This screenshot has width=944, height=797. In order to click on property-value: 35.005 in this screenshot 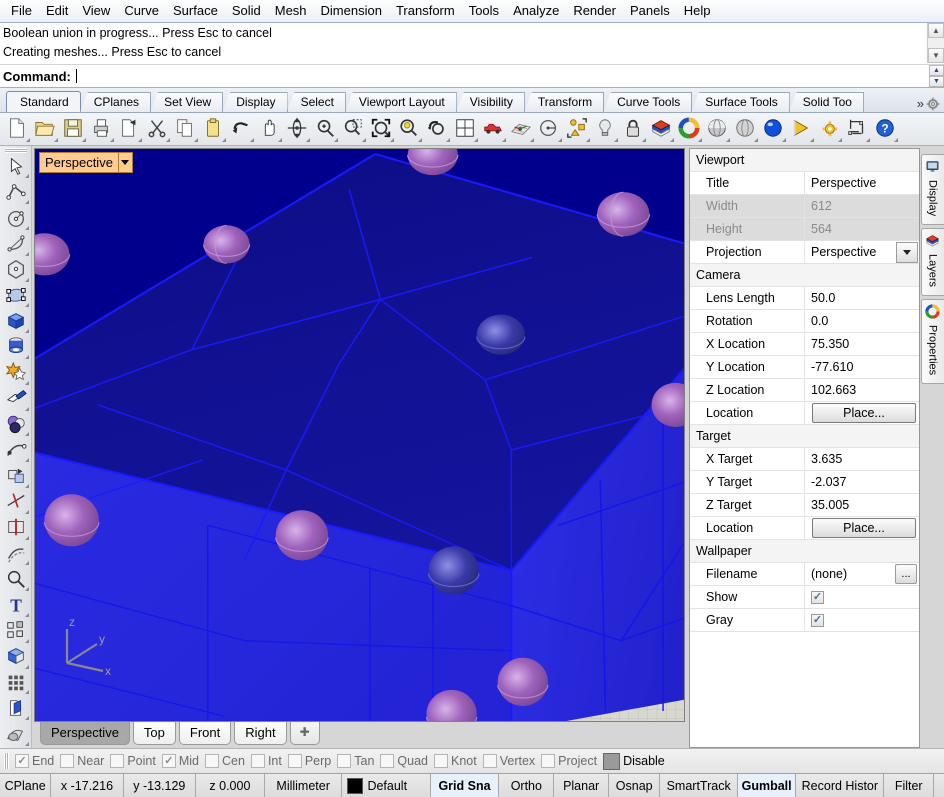, I will do `click(862, 505)`.